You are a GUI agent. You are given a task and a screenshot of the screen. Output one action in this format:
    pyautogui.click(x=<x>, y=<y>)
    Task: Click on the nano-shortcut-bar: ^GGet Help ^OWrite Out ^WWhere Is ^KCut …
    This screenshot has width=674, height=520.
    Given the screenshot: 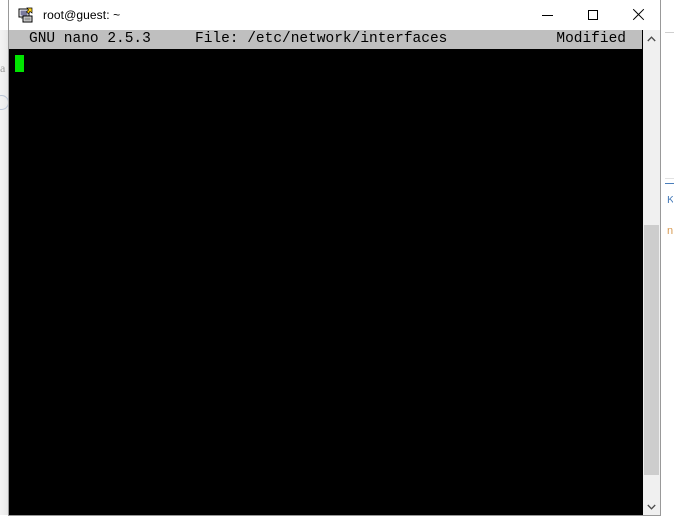 What is the action you would take?
    pyautogui.click(x=325, y=496)
    